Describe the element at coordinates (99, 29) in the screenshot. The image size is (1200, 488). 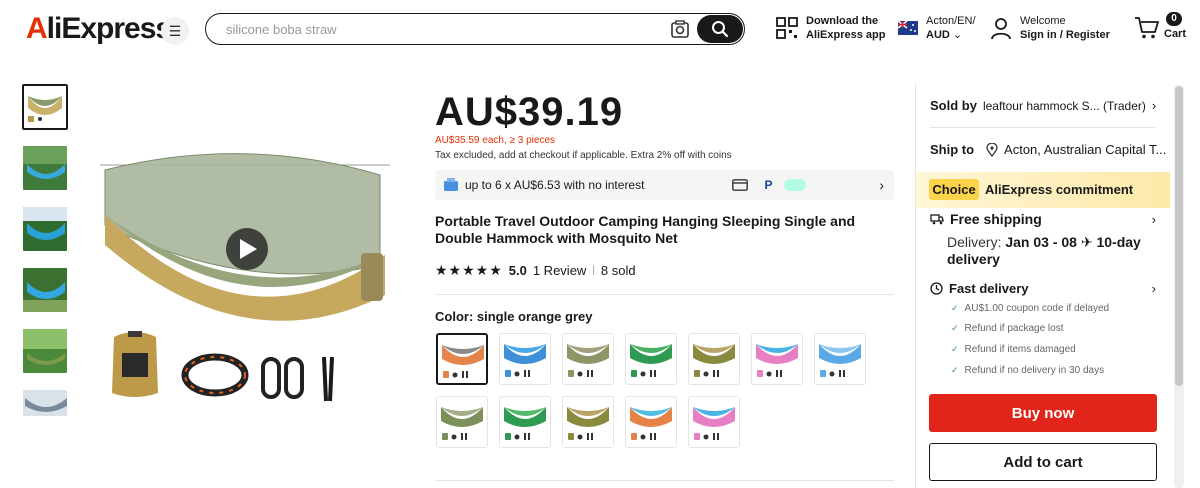
I see `aliexpress-logo: AliExpress` at that location.